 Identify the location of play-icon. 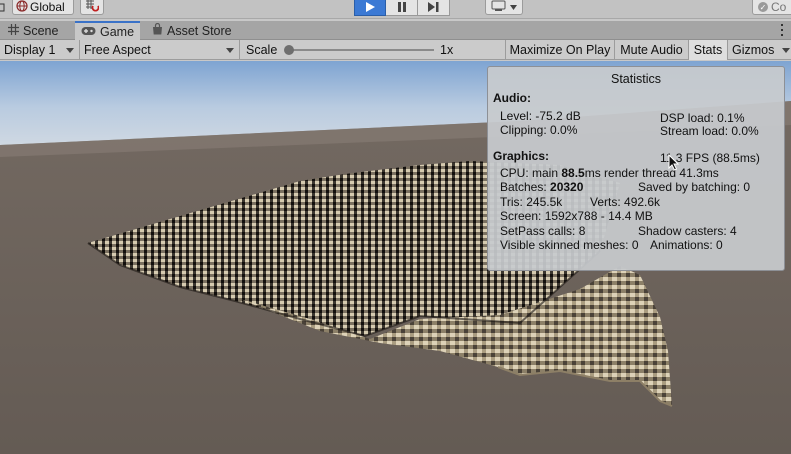
(370, 8).